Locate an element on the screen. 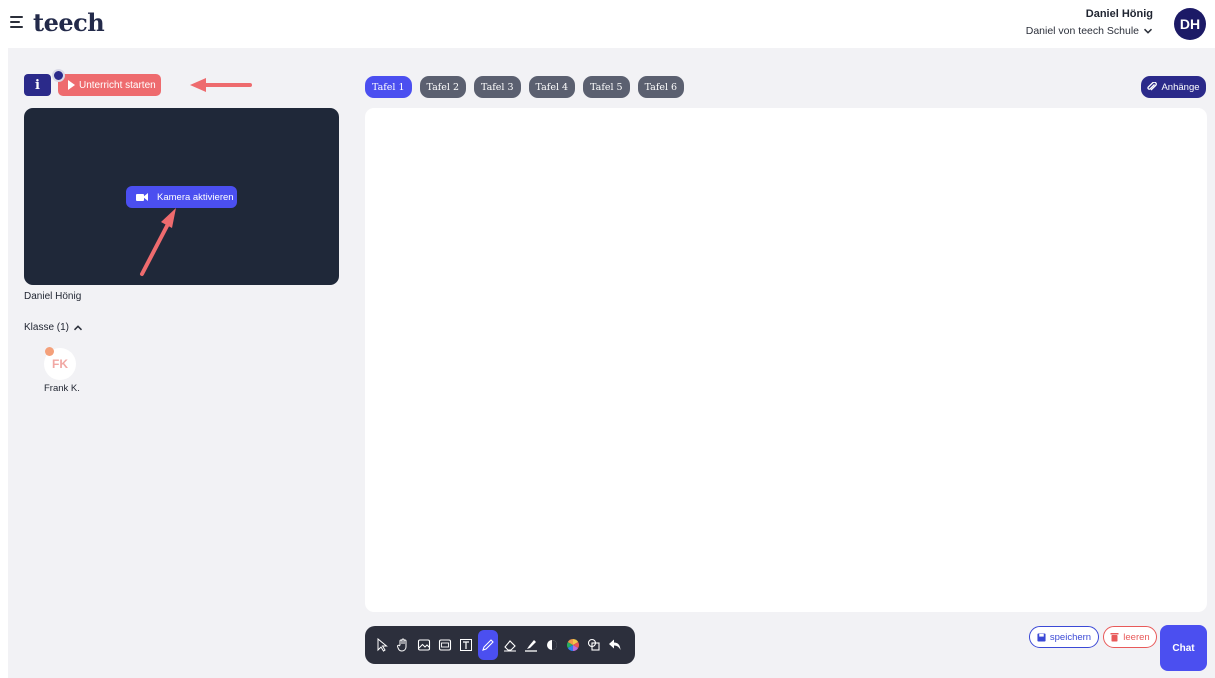 The image size is (1215, 678). color-wheel-icon is located at coordinates (573, 645).